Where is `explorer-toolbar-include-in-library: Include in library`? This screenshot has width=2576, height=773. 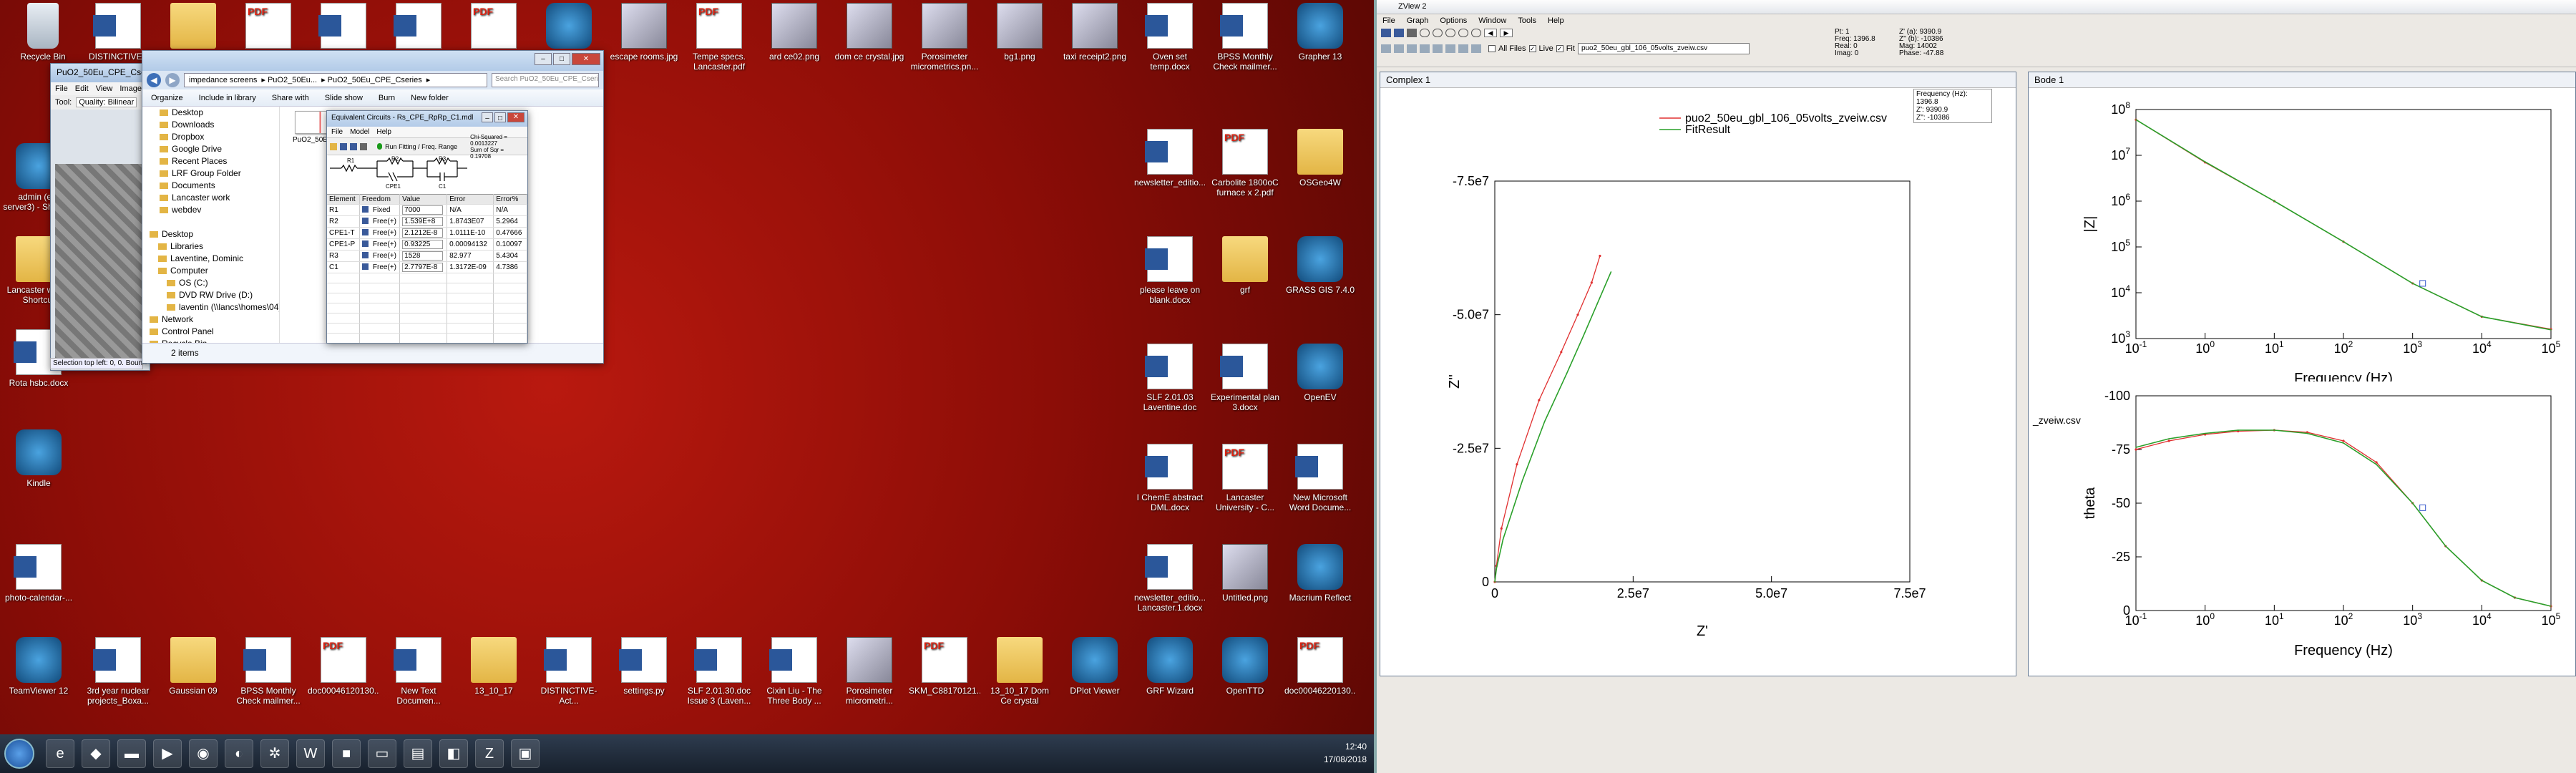
explorer-toolbar-include-in-library: Include in library is located at coordinates (227, 98).